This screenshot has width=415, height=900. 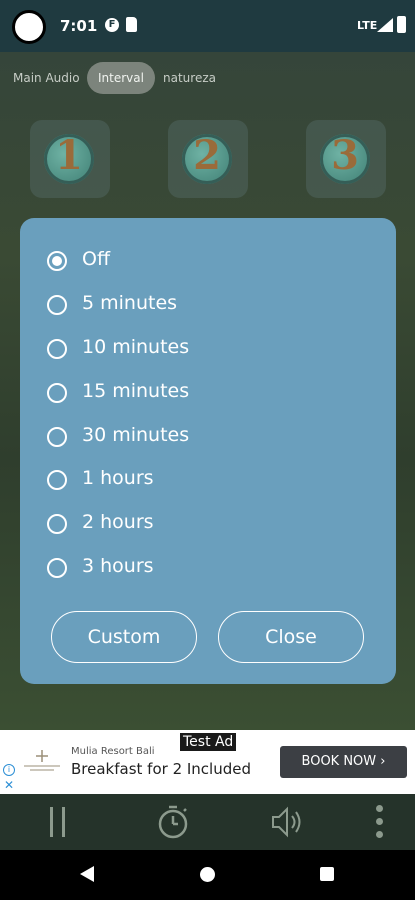 What do you see at coordinates (207, 439) in the screenshot?
I see `option-30-minutes: 30 minutes` at bounding box center [207, 439].